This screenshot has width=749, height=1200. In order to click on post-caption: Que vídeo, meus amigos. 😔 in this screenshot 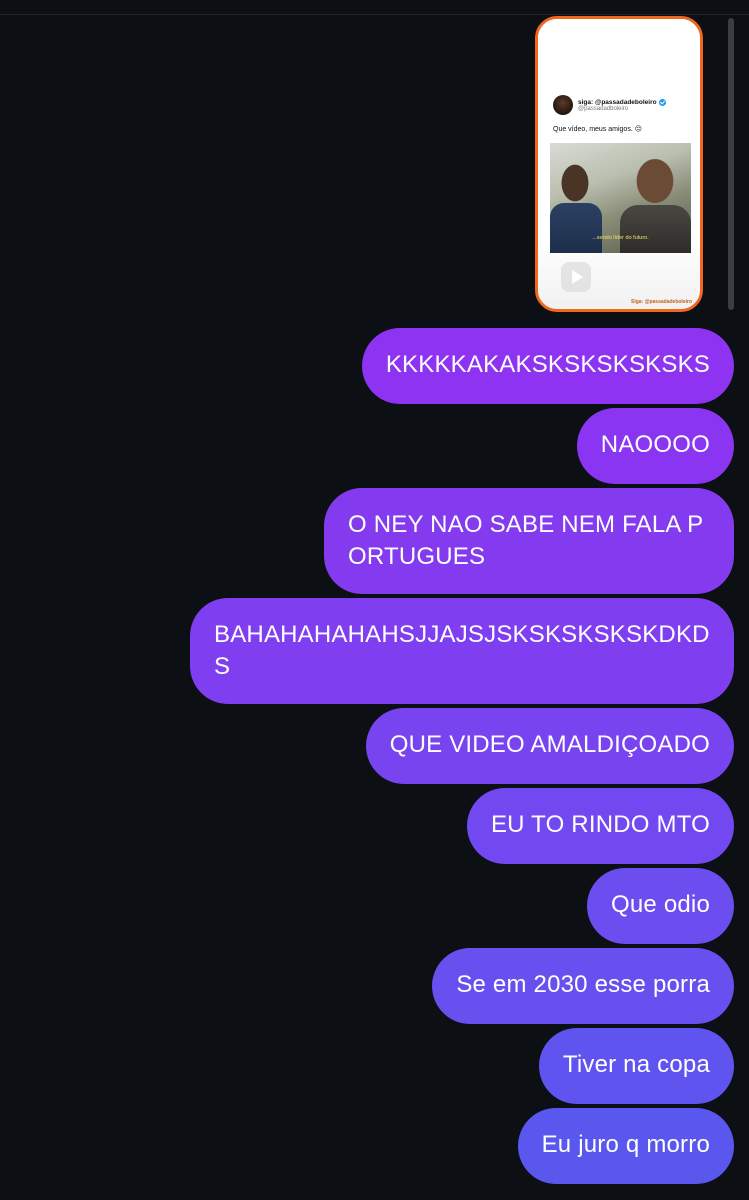, I will do `click(598, 129)`.